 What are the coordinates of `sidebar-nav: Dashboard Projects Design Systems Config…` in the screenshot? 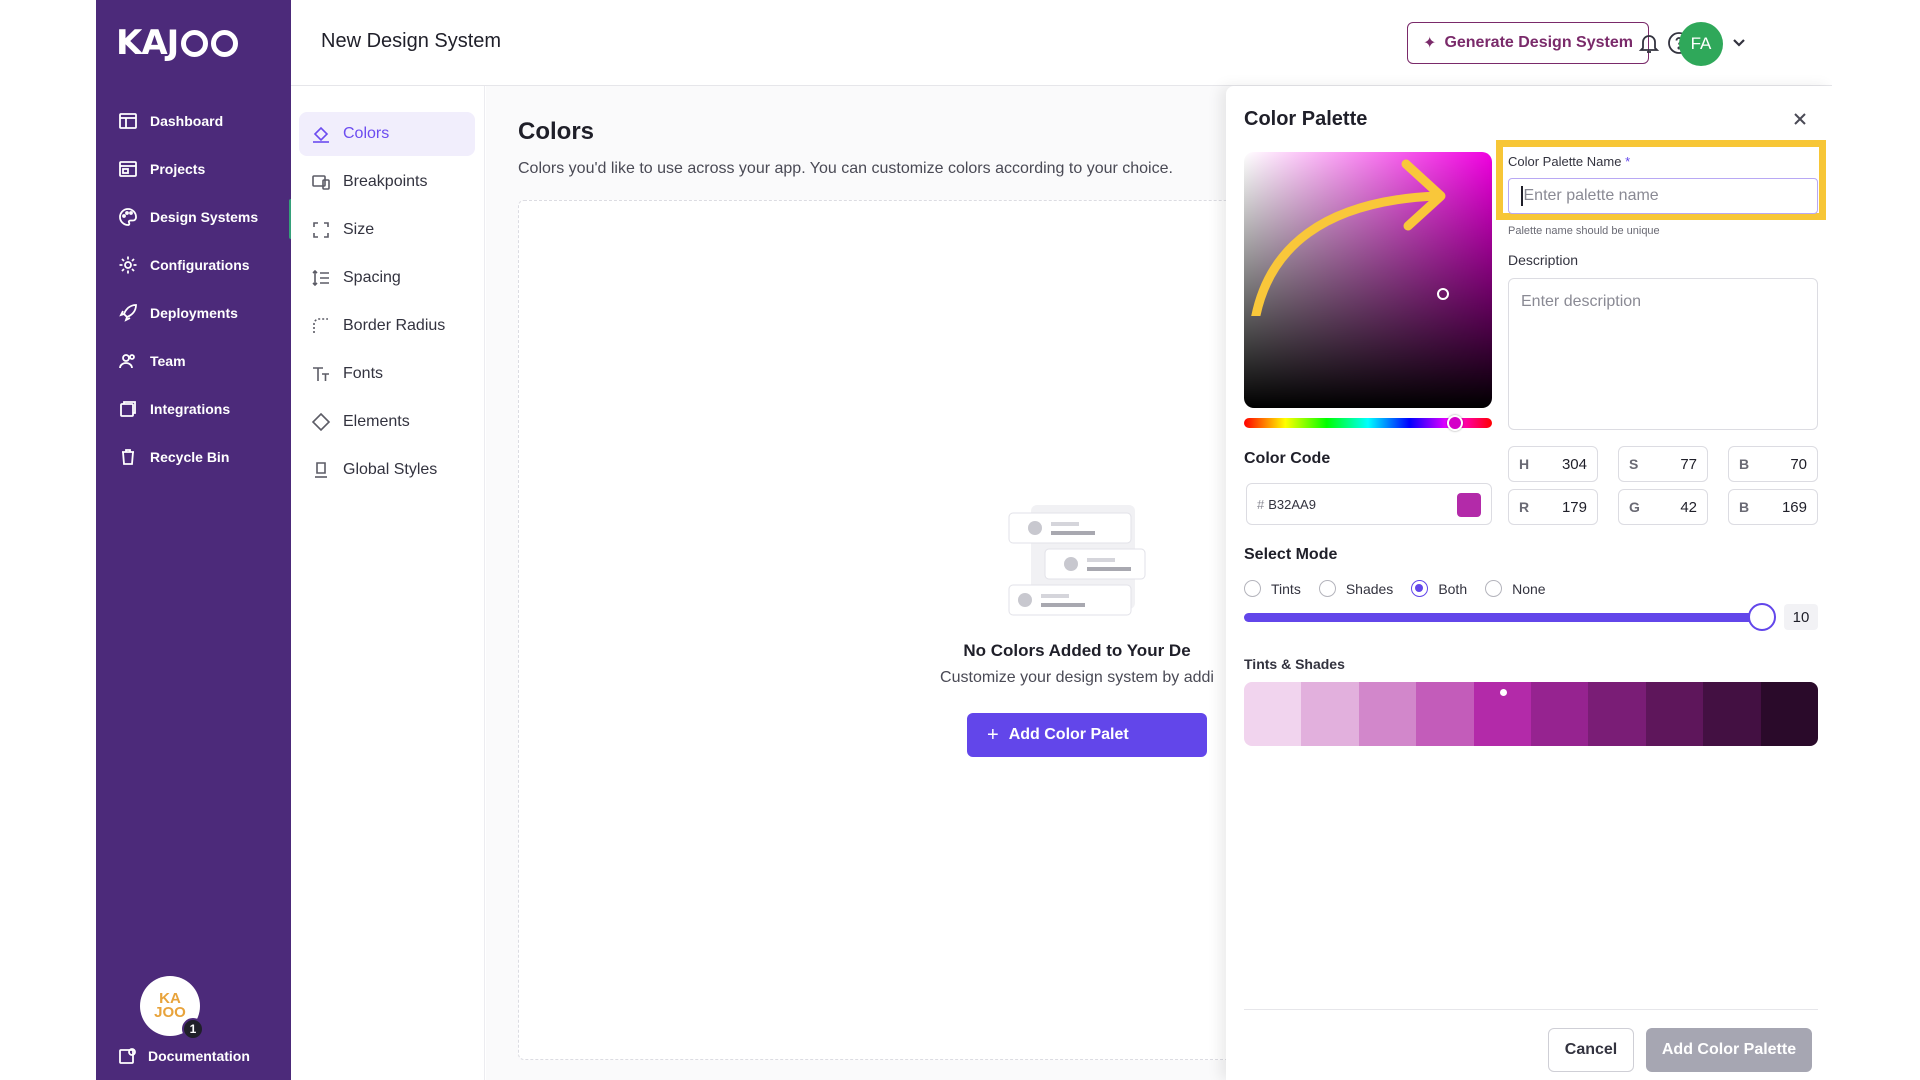 It's located at (196, 289).